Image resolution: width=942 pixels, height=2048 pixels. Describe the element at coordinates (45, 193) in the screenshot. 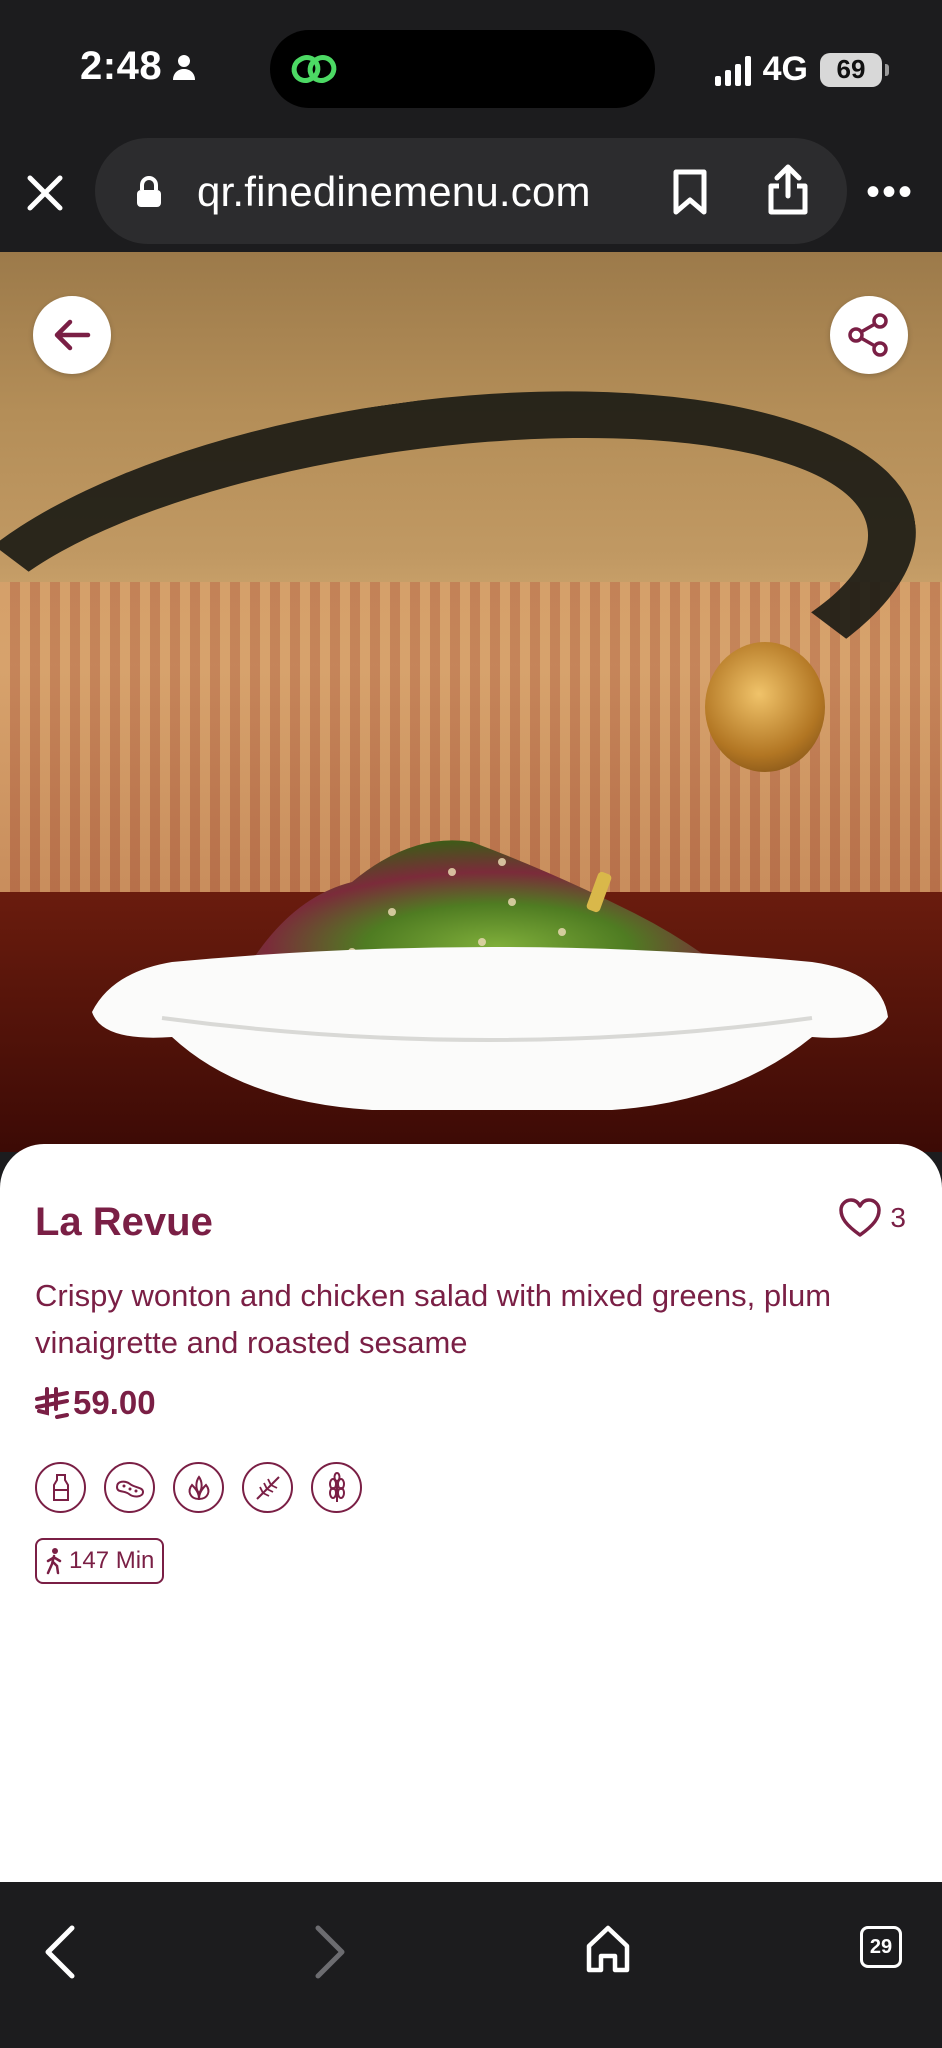

I see `close-icon` at that location.